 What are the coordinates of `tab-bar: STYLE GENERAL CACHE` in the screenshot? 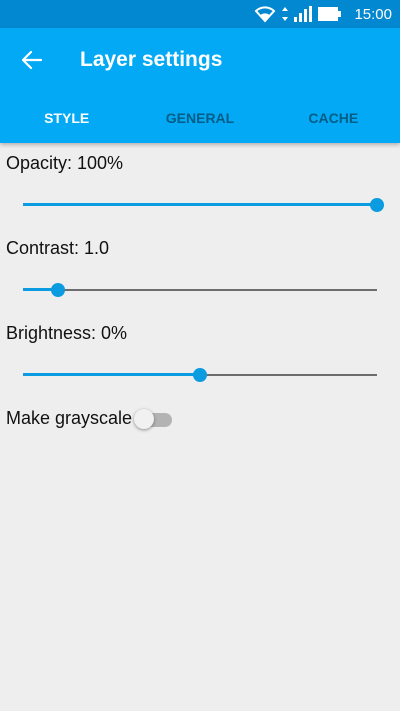 It's located at (200, 121).